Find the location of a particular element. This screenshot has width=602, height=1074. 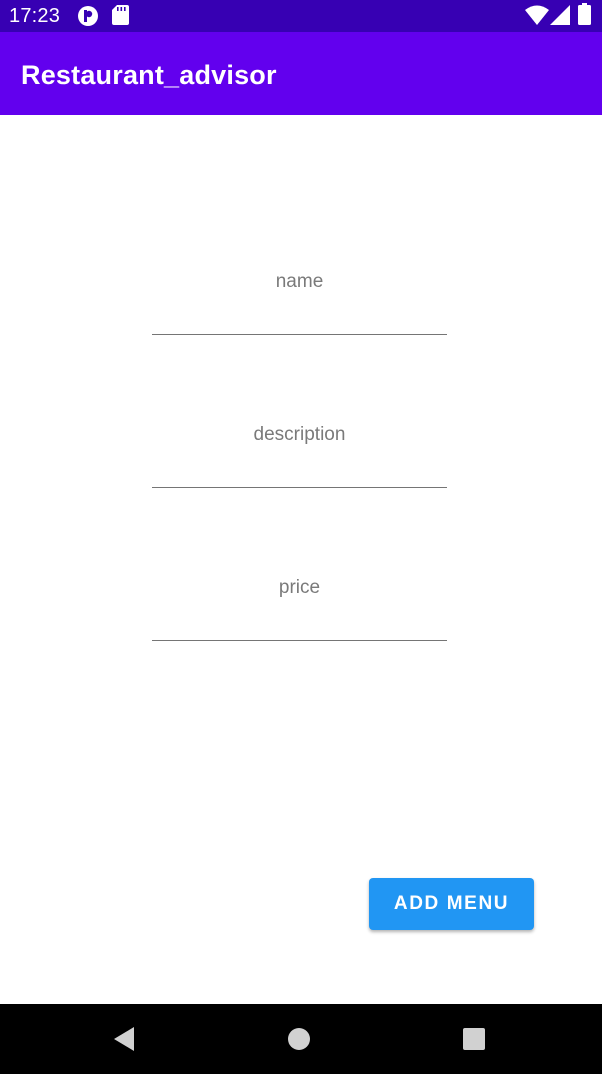

back-icon is located at coordinates (124, 1039).